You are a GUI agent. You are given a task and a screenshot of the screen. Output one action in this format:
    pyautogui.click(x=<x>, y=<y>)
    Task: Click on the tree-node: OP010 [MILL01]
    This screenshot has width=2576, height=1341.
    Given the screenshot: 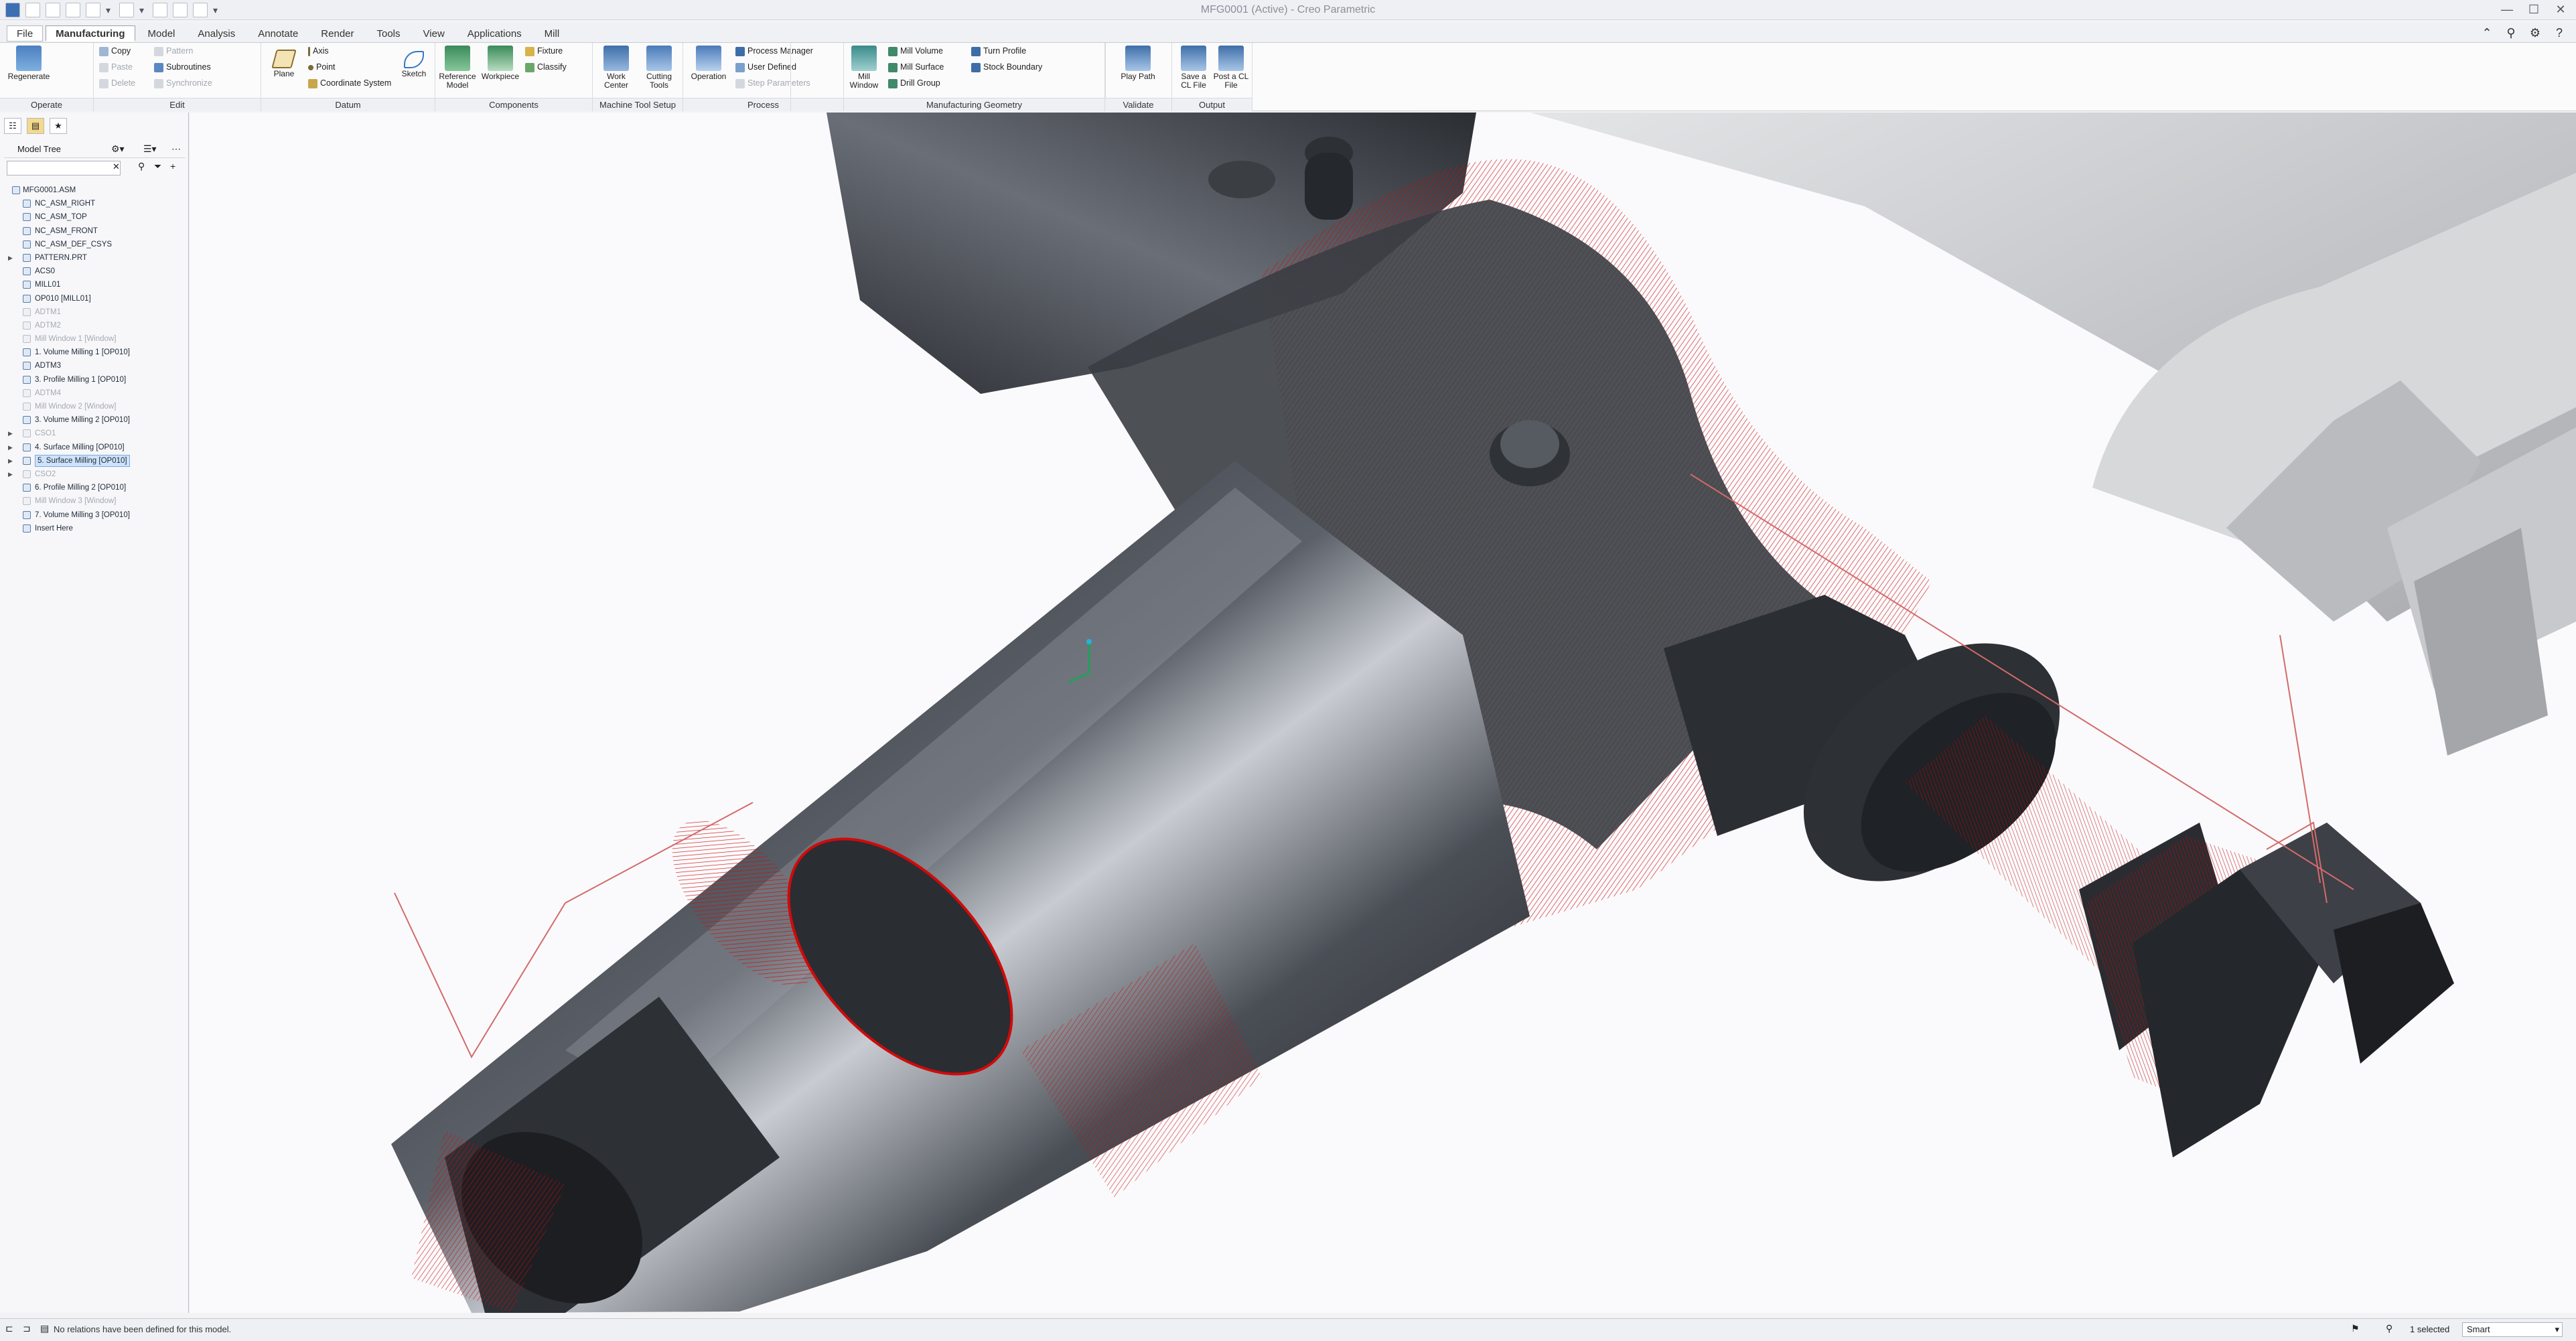 What is the action you would take?
    pyautogui.click(x=94, y=298)
    